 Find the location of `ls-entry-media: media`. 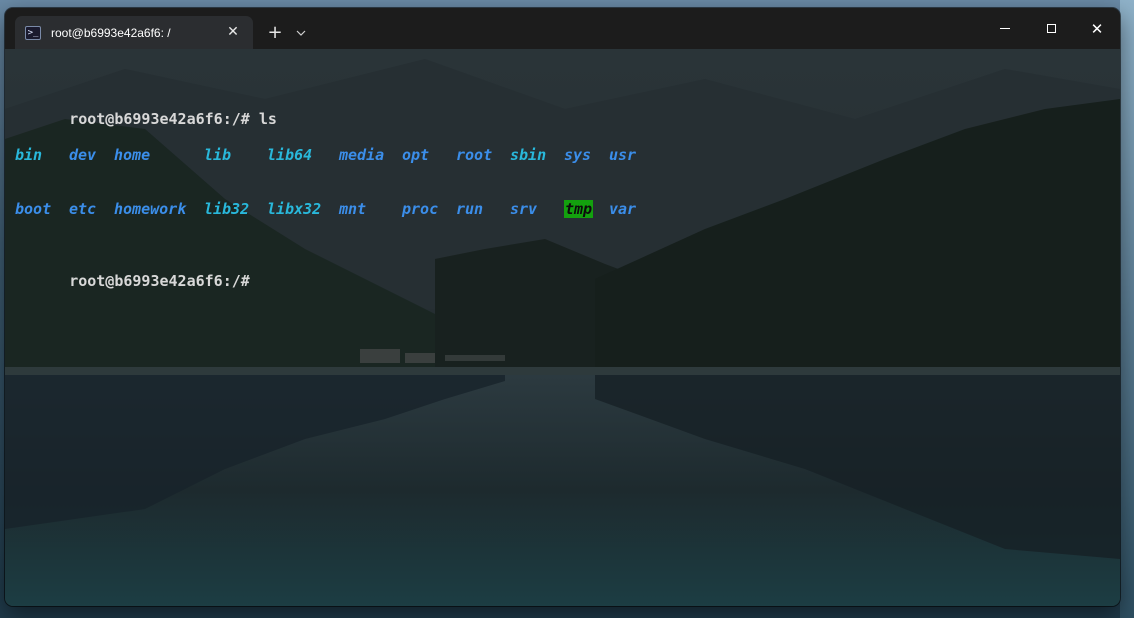

ls-entry-media: media is located at coordinates (362, 155).